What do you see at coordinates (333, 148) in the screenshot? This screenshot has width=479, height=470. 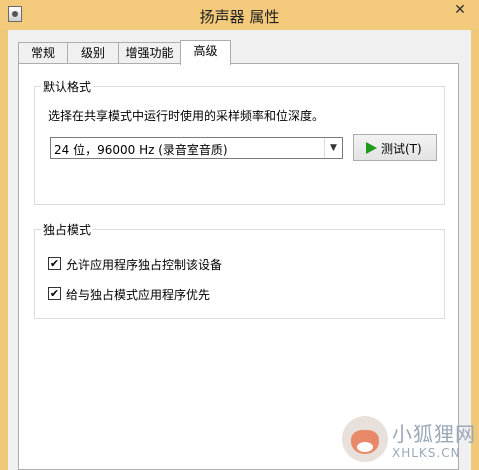 I see `chevron-down-icon: ▼` at bounding box center [333, 148].